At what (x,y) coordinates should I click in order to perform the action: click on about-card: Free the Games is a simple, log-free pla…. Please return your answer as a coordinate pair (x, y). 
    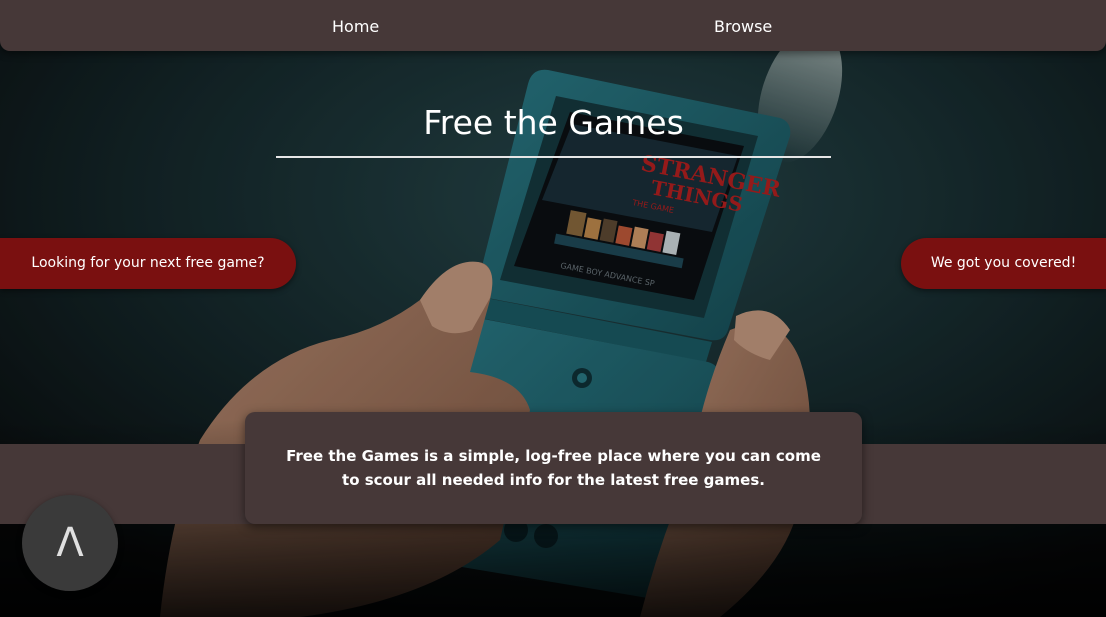
    Looking at the image, I should click on (553, 468).